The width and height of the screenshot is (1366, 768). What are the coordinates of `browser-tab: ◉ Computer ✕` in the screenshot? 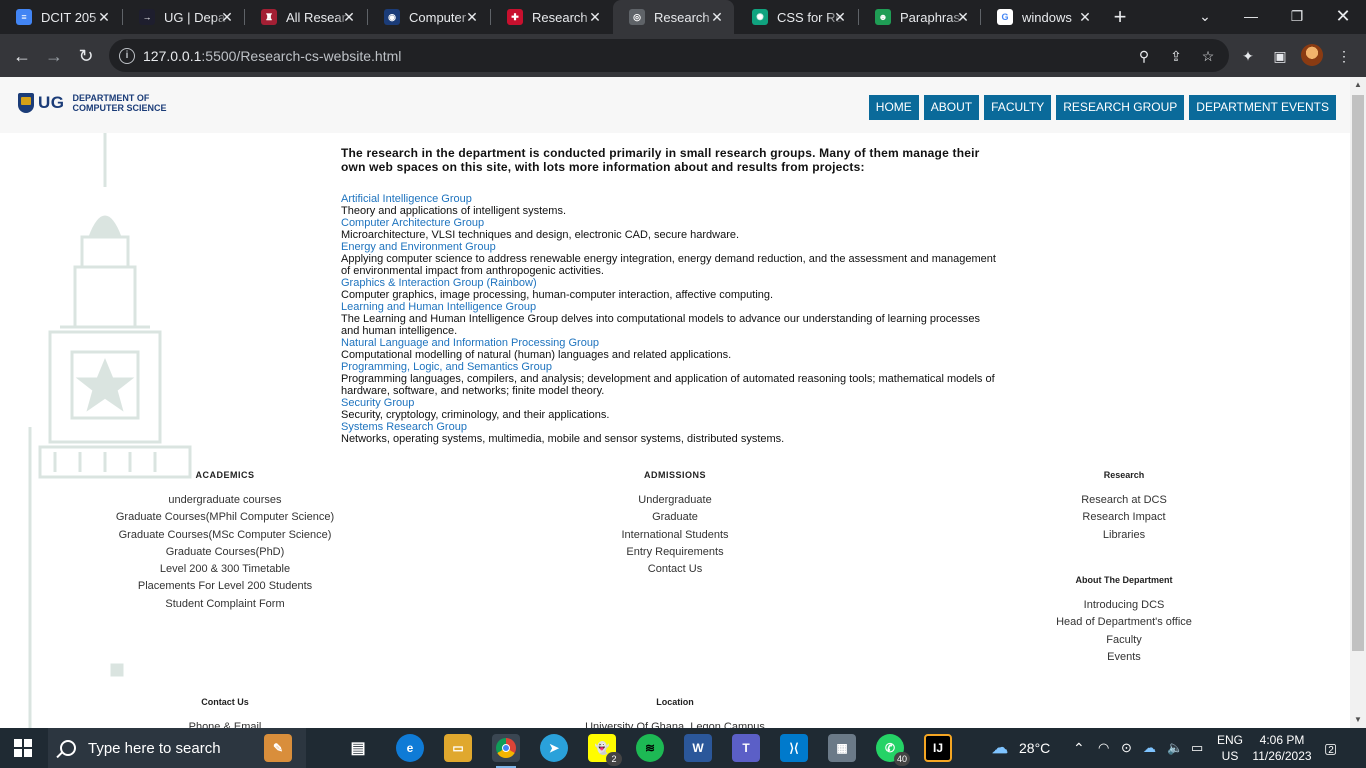 It's located at (428, 17).